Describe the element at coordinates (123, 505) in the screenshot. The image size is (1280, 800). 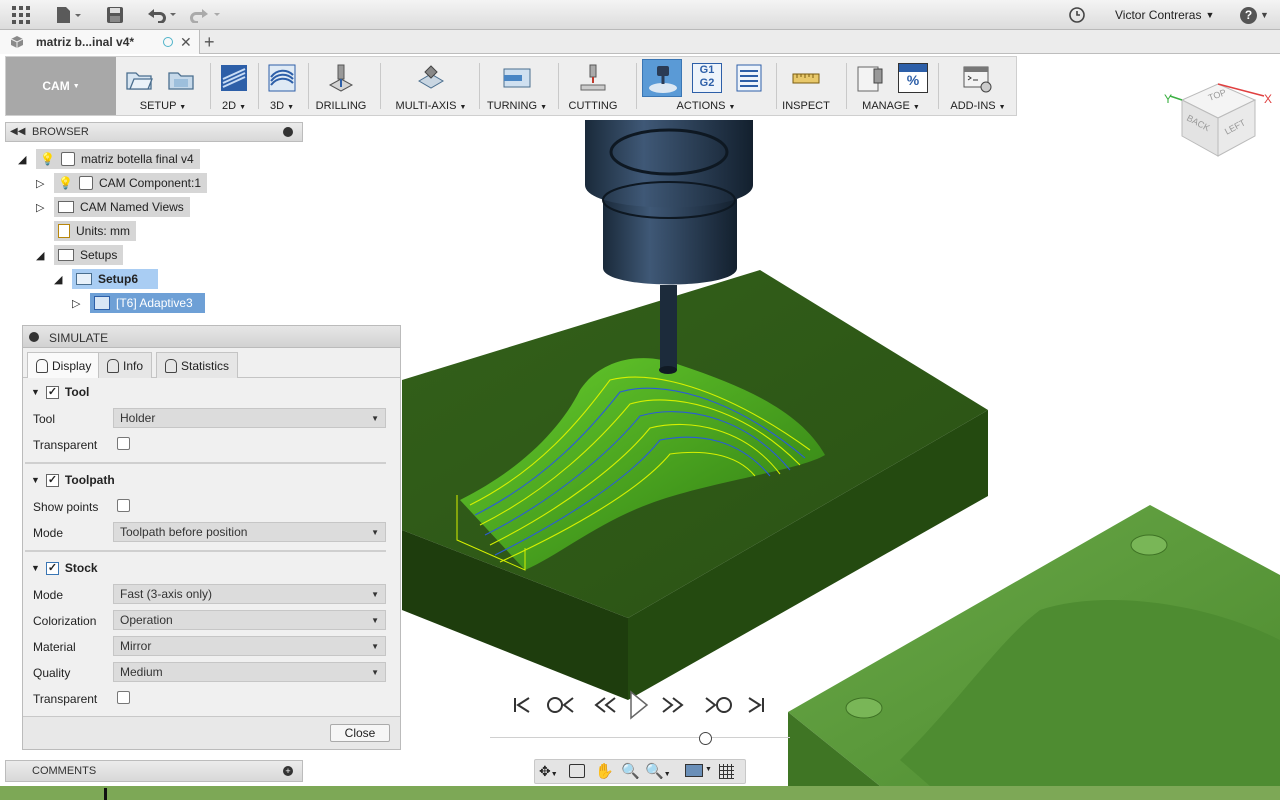
I see `show-points-checkbox` at that location.